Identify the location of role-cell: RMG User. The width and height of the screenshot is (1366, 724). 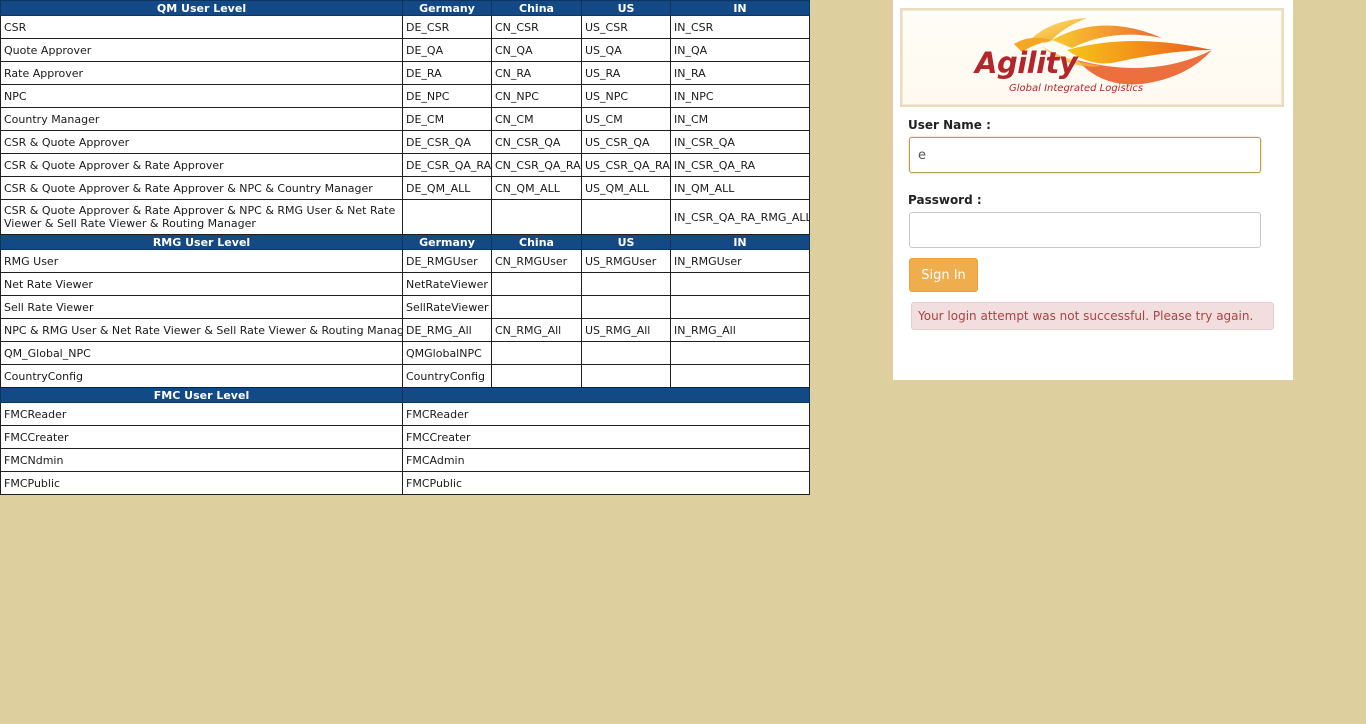
(201, 261).